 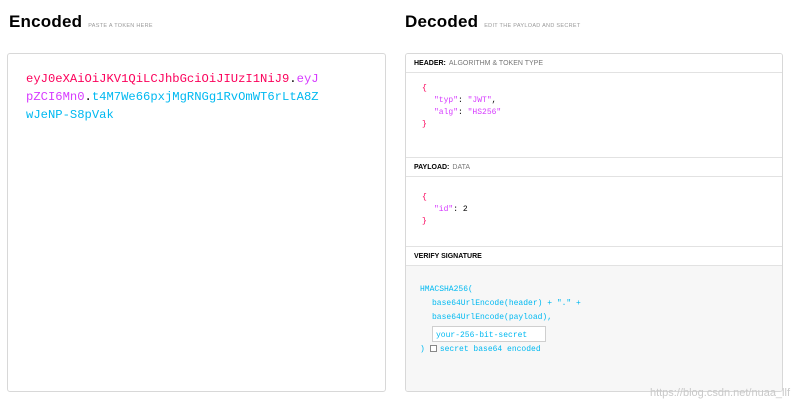 I want to click on token-signature-part: t4M7We66pxjMgRNGg1RvOmWT6rLtA8Z, so click(x=205, y=97).